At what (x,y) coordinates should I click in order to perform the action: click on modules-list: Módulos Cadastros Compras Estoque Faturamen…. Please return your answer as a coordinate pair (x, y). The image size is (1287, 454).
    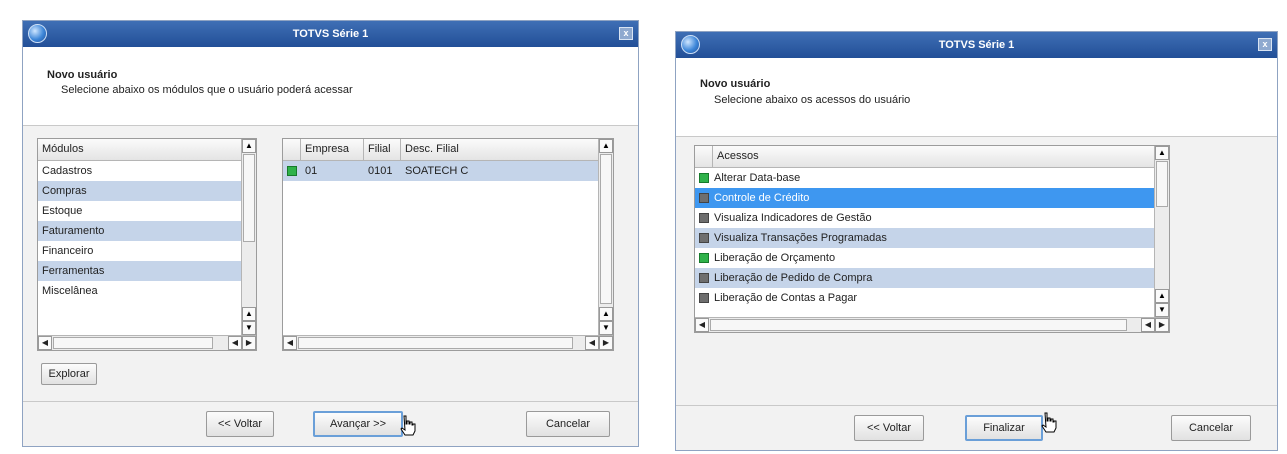
    Looking at the image, I should click on (147, 244).